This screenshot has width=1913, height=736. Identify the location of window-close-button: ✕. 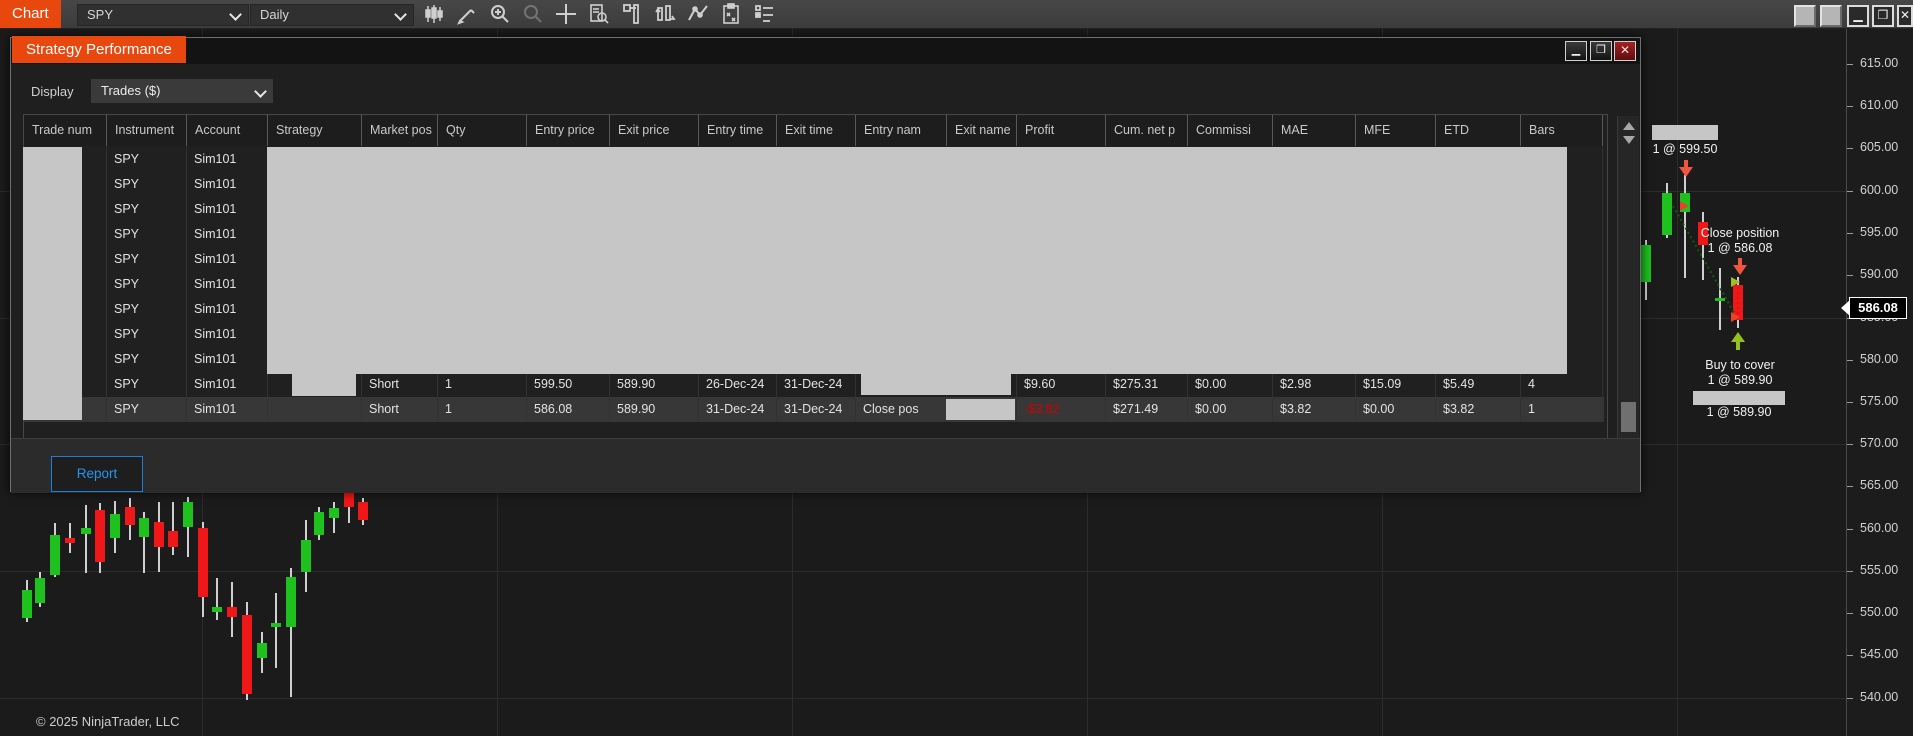
(1905, 16).